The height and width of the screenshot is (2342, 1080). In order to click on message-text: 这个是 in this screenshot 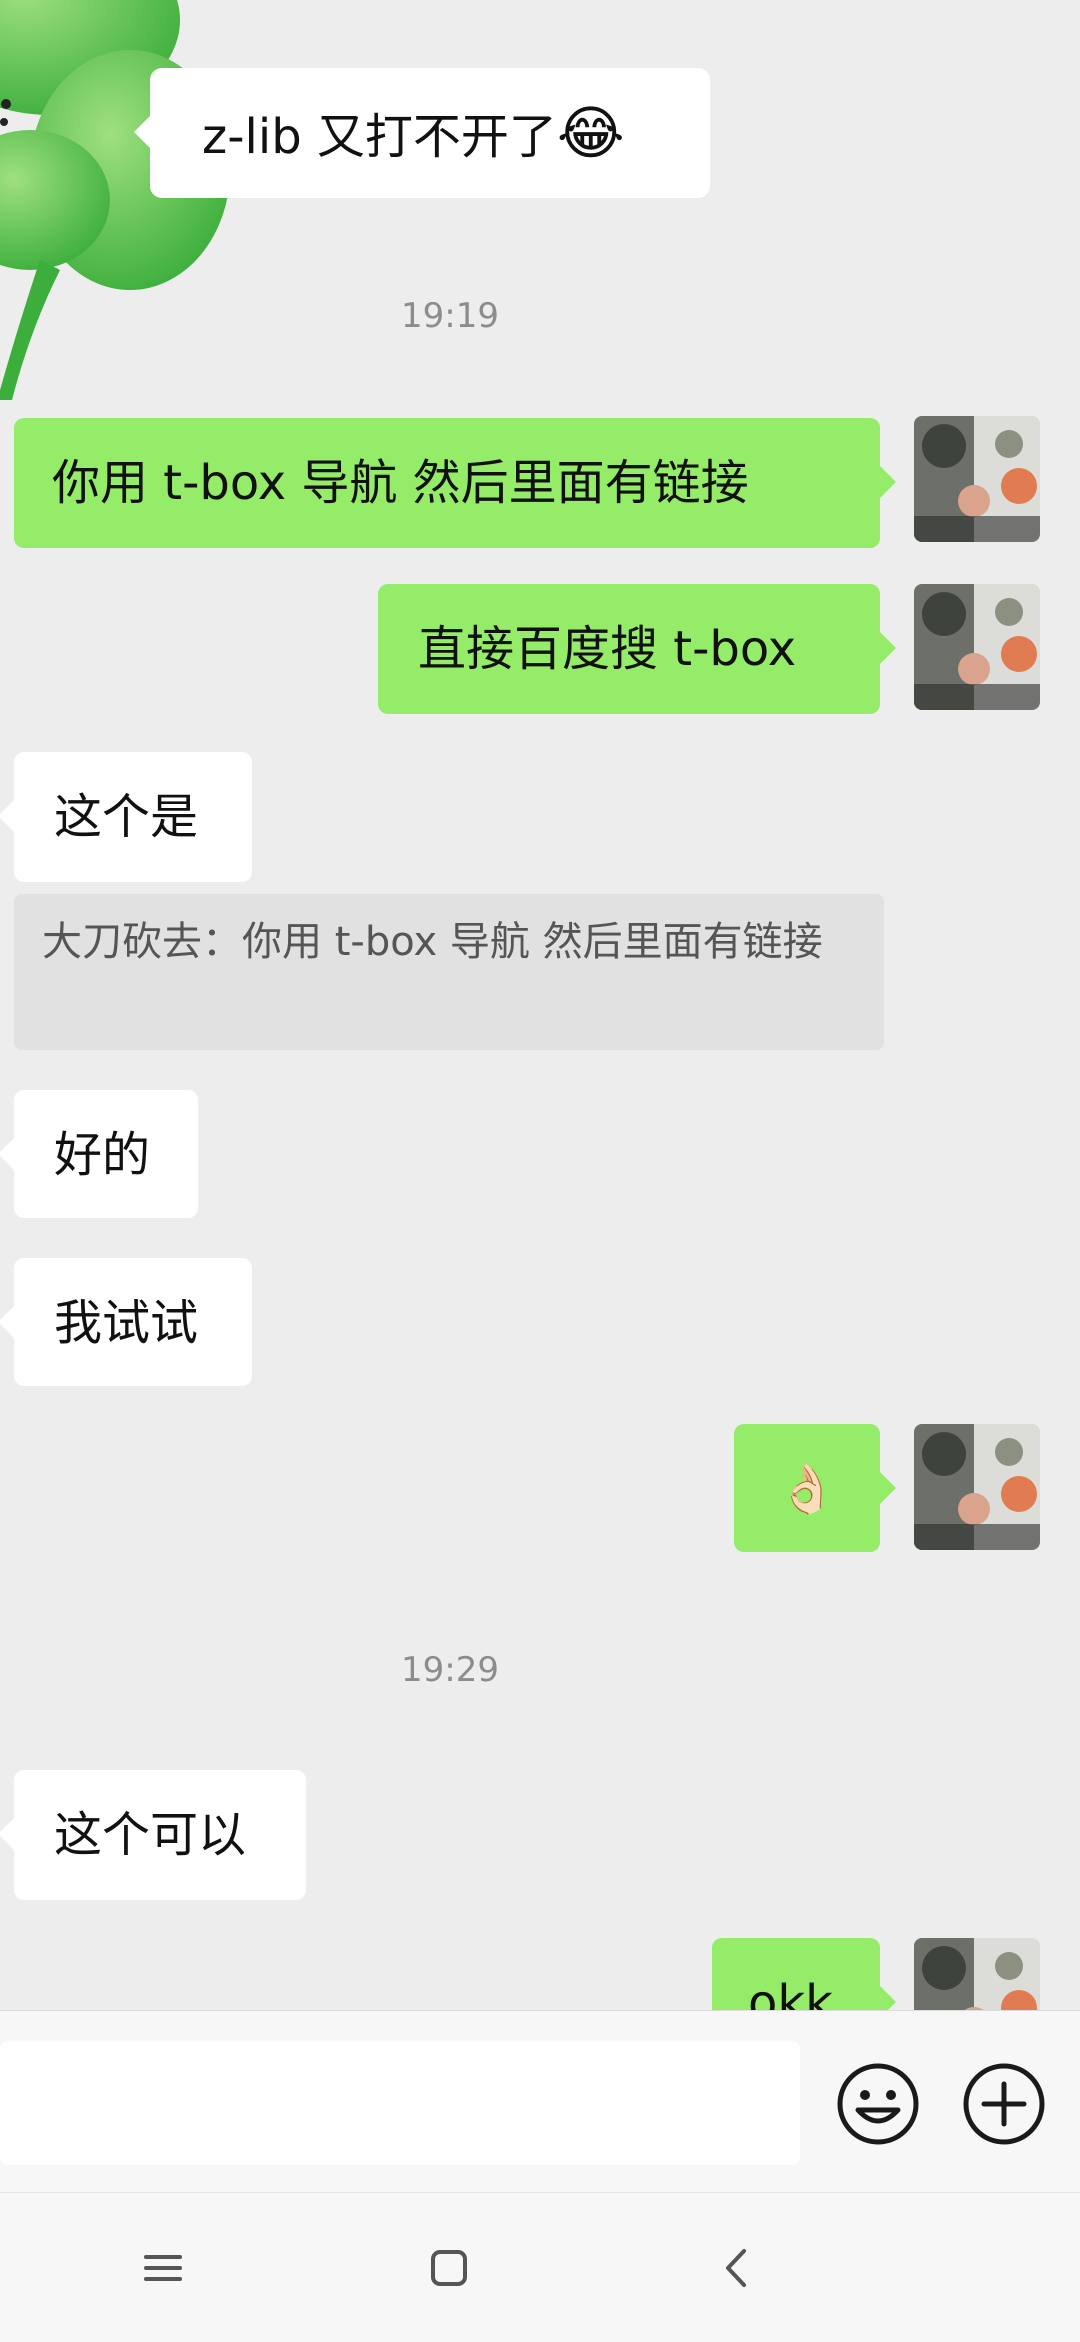, I will do `click(126, 817)`.